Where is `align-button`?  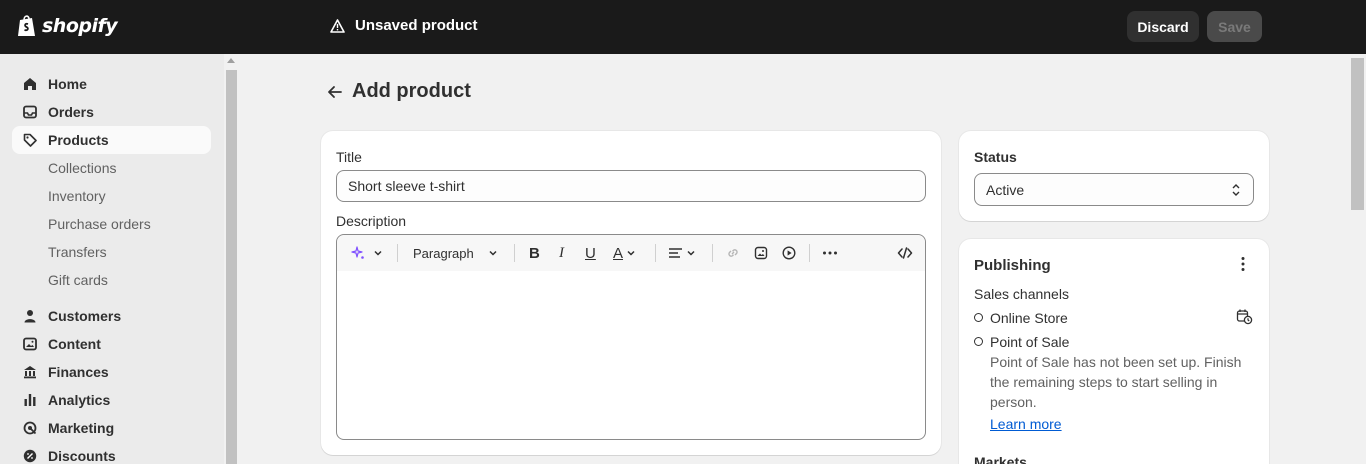 align-button is located at coordinates (682, 253).